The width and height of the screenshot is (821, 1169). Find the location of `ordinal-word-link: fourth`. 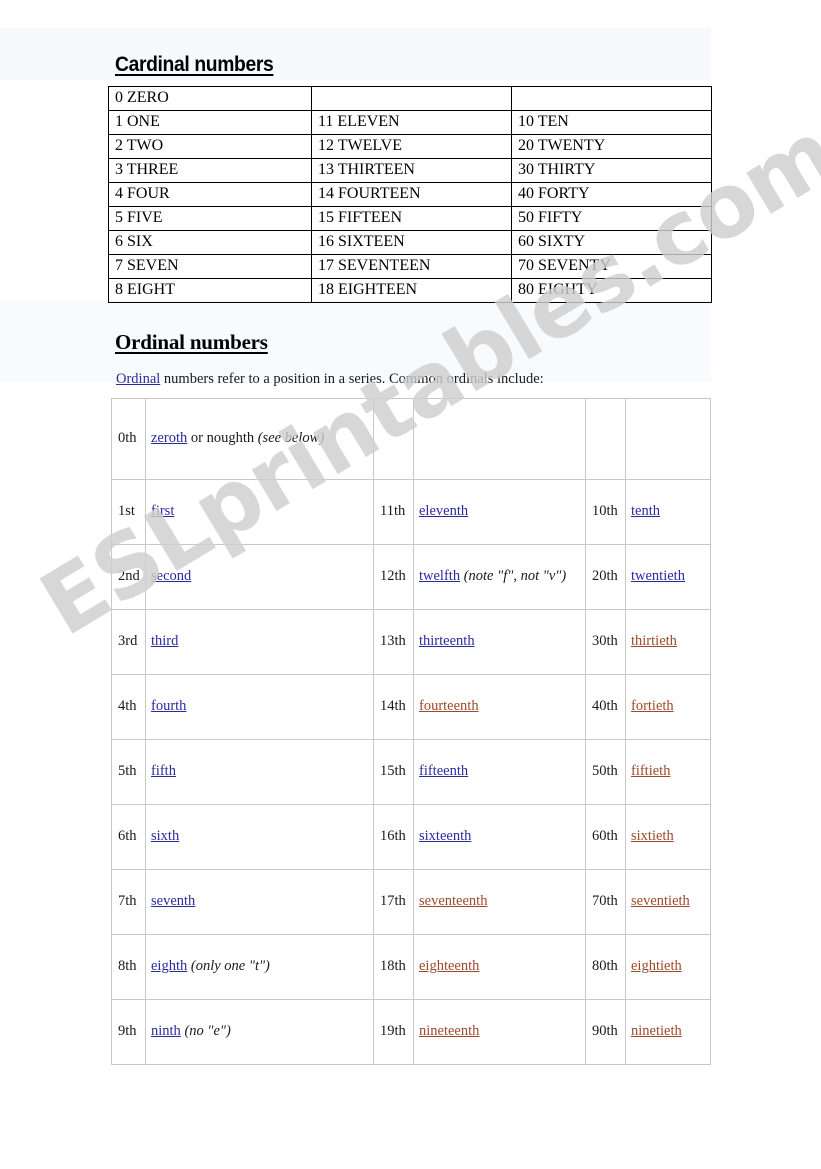

ordinal-word-link: fourth is located at coordinates (168, 706).